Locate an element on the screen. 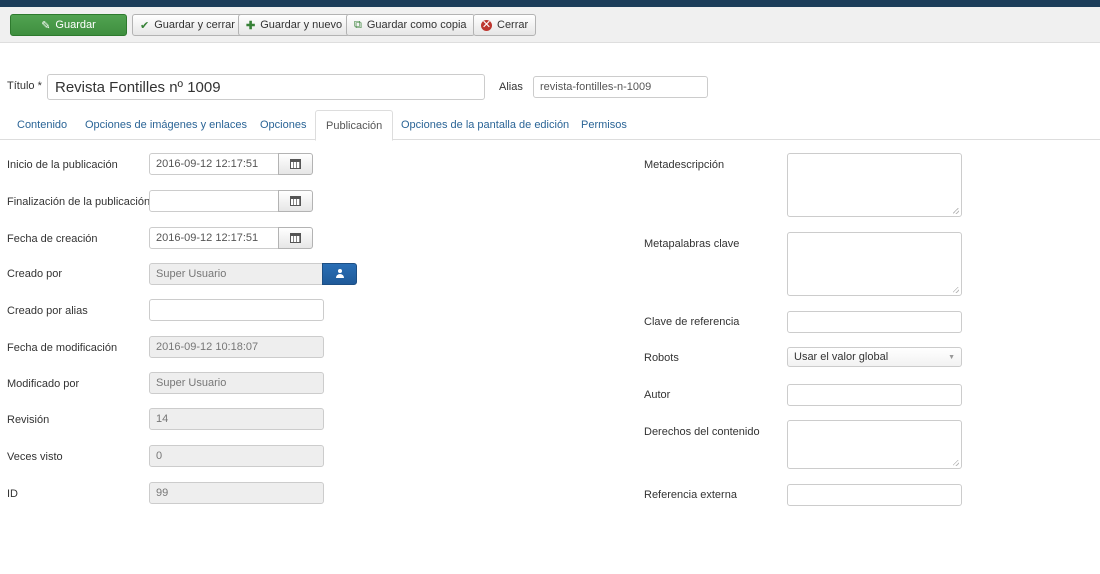 The width and height of the screenshot is (1100, 574). close-button: ✕ Cerrar is located at coordinates (505, 25).